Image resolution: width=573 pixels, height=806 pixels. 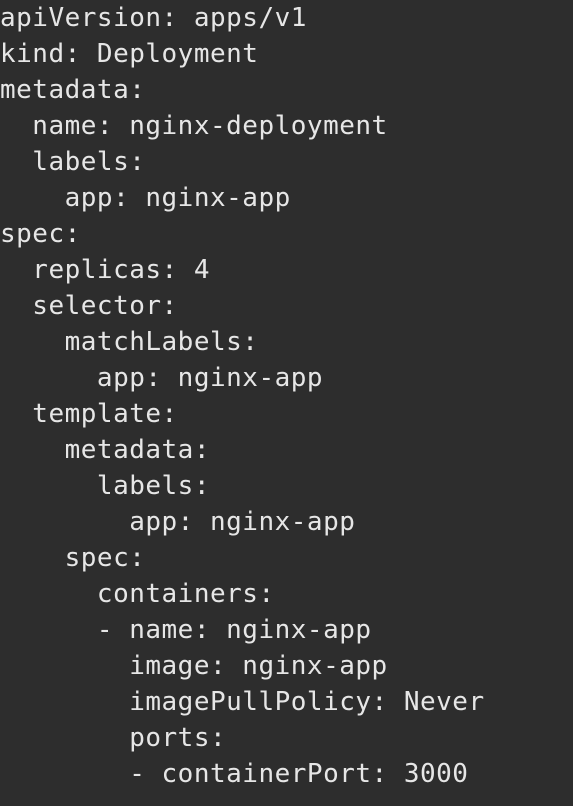 I want to click on code-line-selector-app: app: nginx-app, so click(x=162, y=378).